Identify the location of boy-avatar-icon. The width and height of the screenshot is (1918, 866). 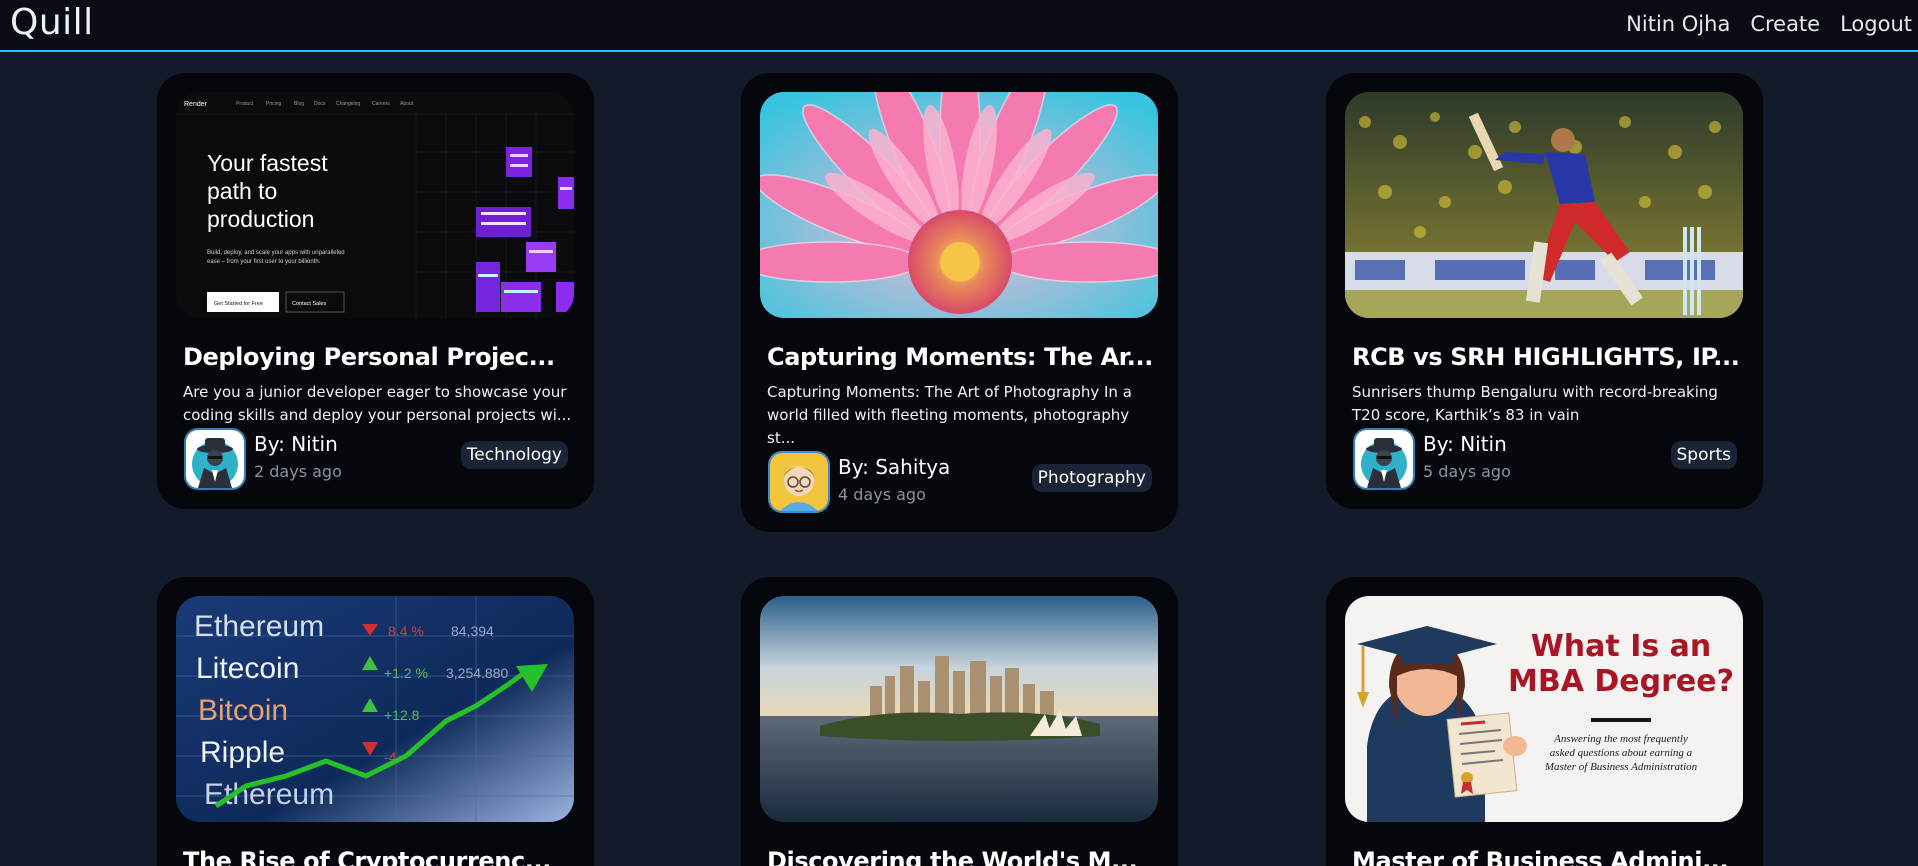
(799, 482).